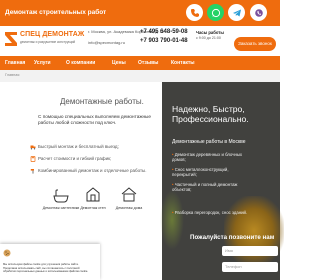 This screenshot has width=320, height=280. I want to click on hero-title: Надежно, Быстро, Профессионально., so click(210, 114).